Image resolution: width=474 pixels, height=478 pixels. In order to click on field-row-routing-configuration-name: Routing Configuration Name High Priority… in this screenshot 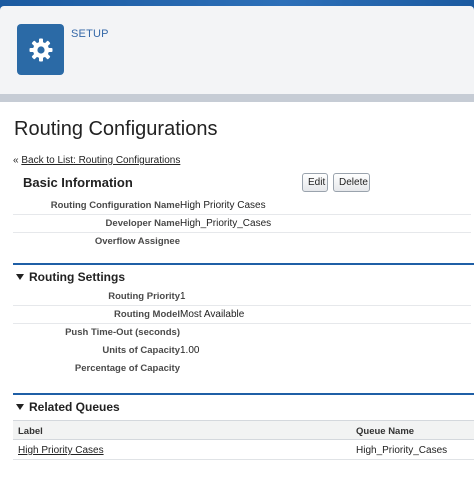, I will do `click(242, 206)`.